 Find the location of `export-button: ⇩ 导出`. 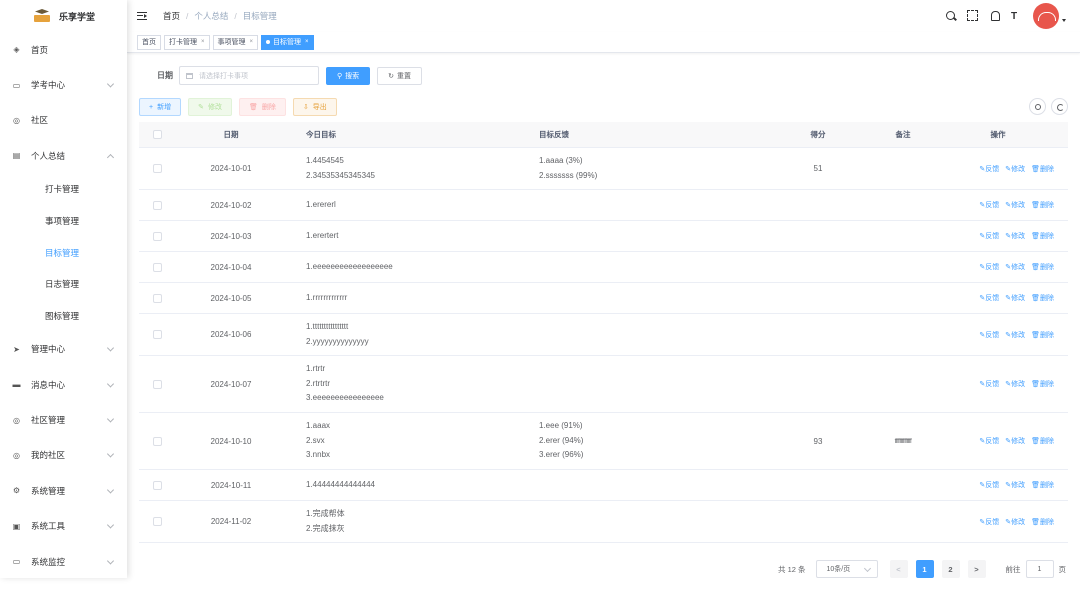

export-button: ⇩ 导出 is located at coordinates (314, 107).